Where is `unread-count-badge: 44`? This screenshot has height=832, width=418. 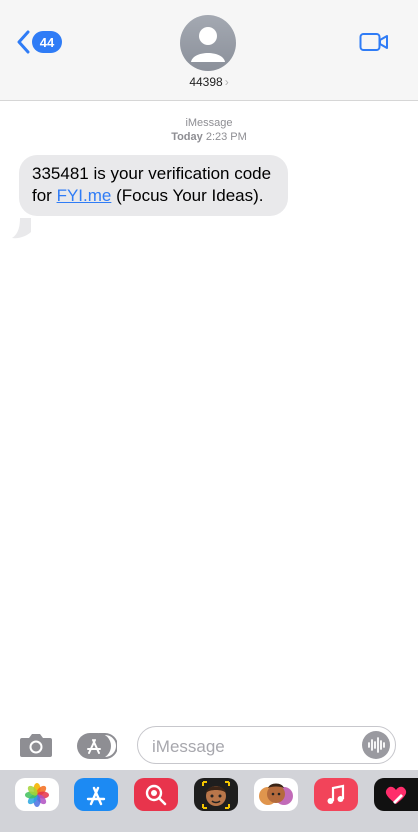
unread-count-badge: 44 is located at coordinates (47, 42).